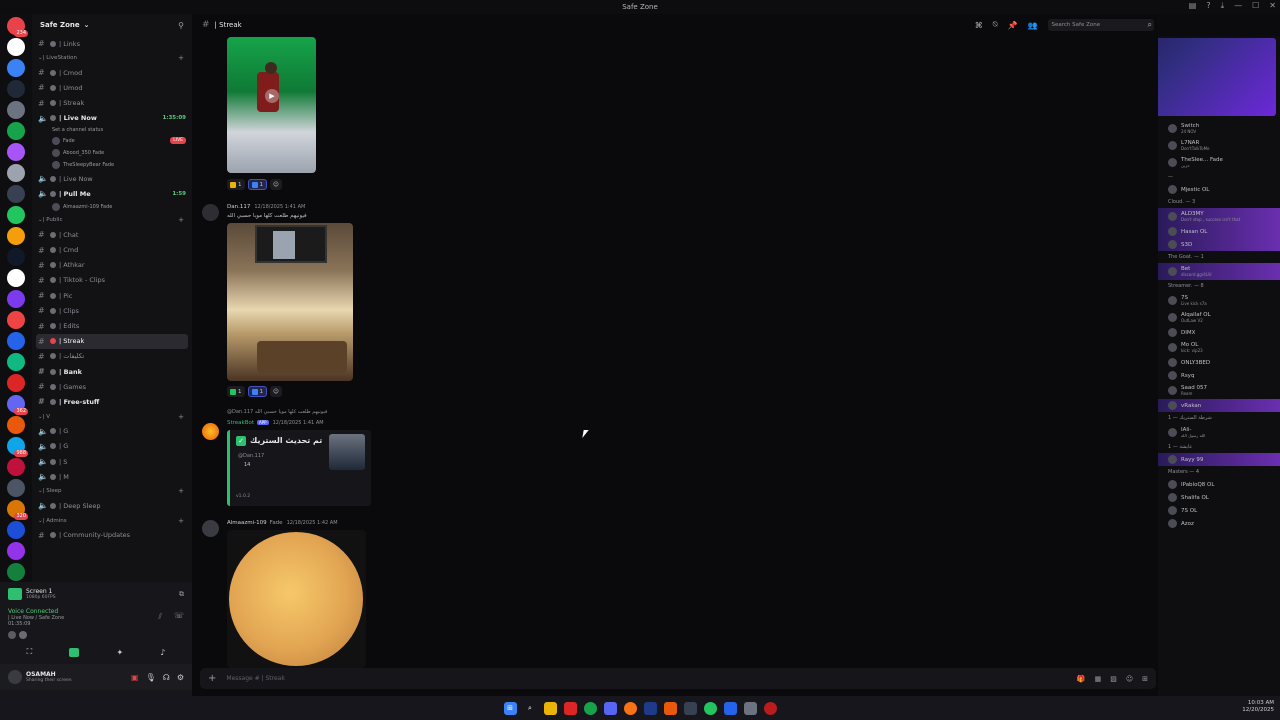  I want to click on channel-category: ⌄ | V +, so click(112, 417).